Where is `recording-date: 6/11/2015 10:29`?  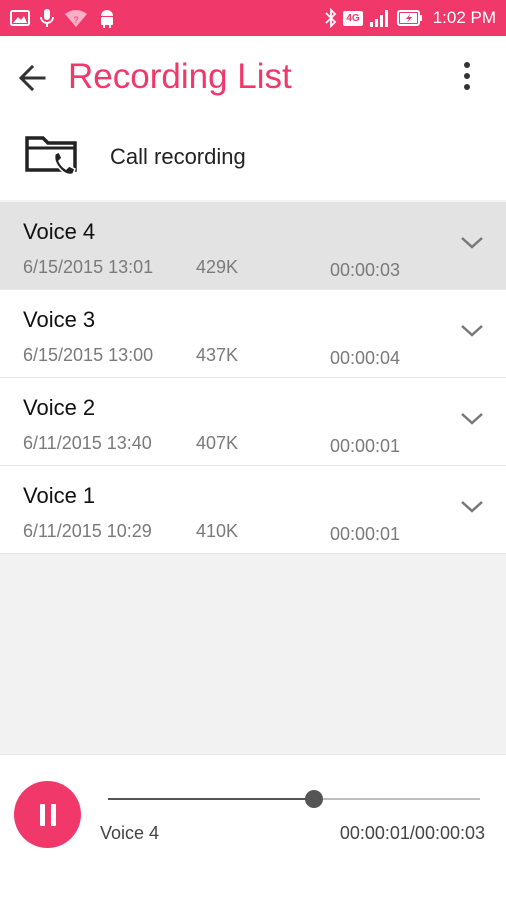 recording-date: 6/11/2015 10:29 is located at coordinates (87, 531).